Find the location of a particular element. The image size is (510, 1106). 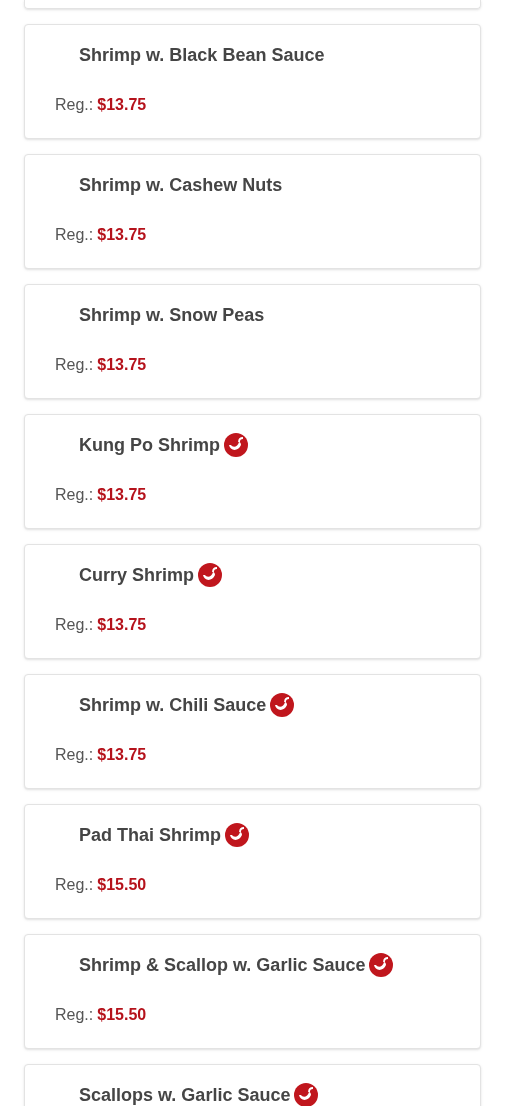

dish-name: Shrimp w. Snow Peas is located at coordinates (172, 315).